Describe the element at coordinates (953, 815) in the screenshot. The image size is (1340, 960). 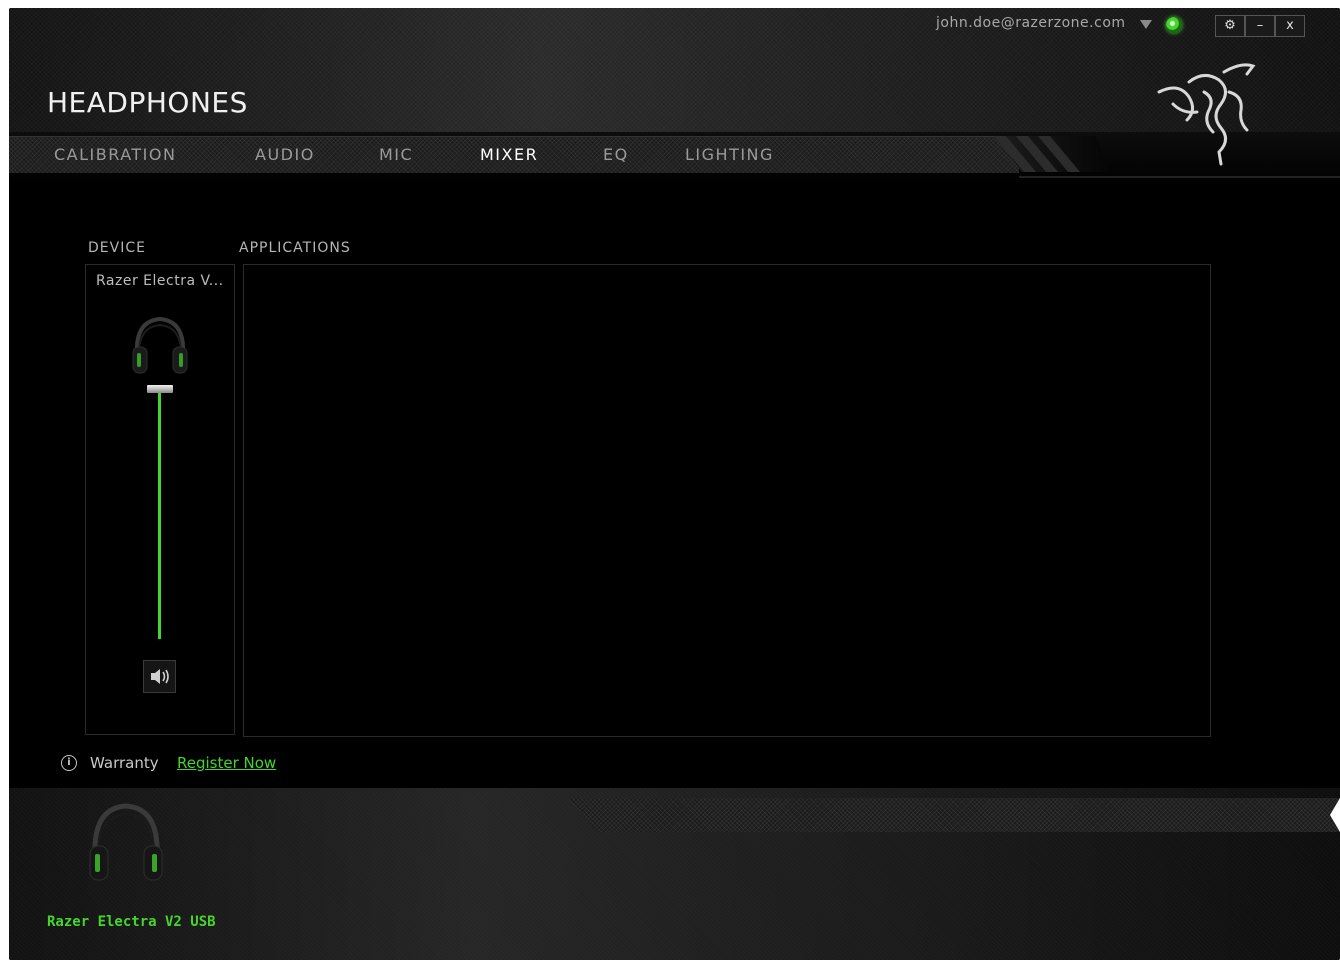
I see `footer-band` at that location.